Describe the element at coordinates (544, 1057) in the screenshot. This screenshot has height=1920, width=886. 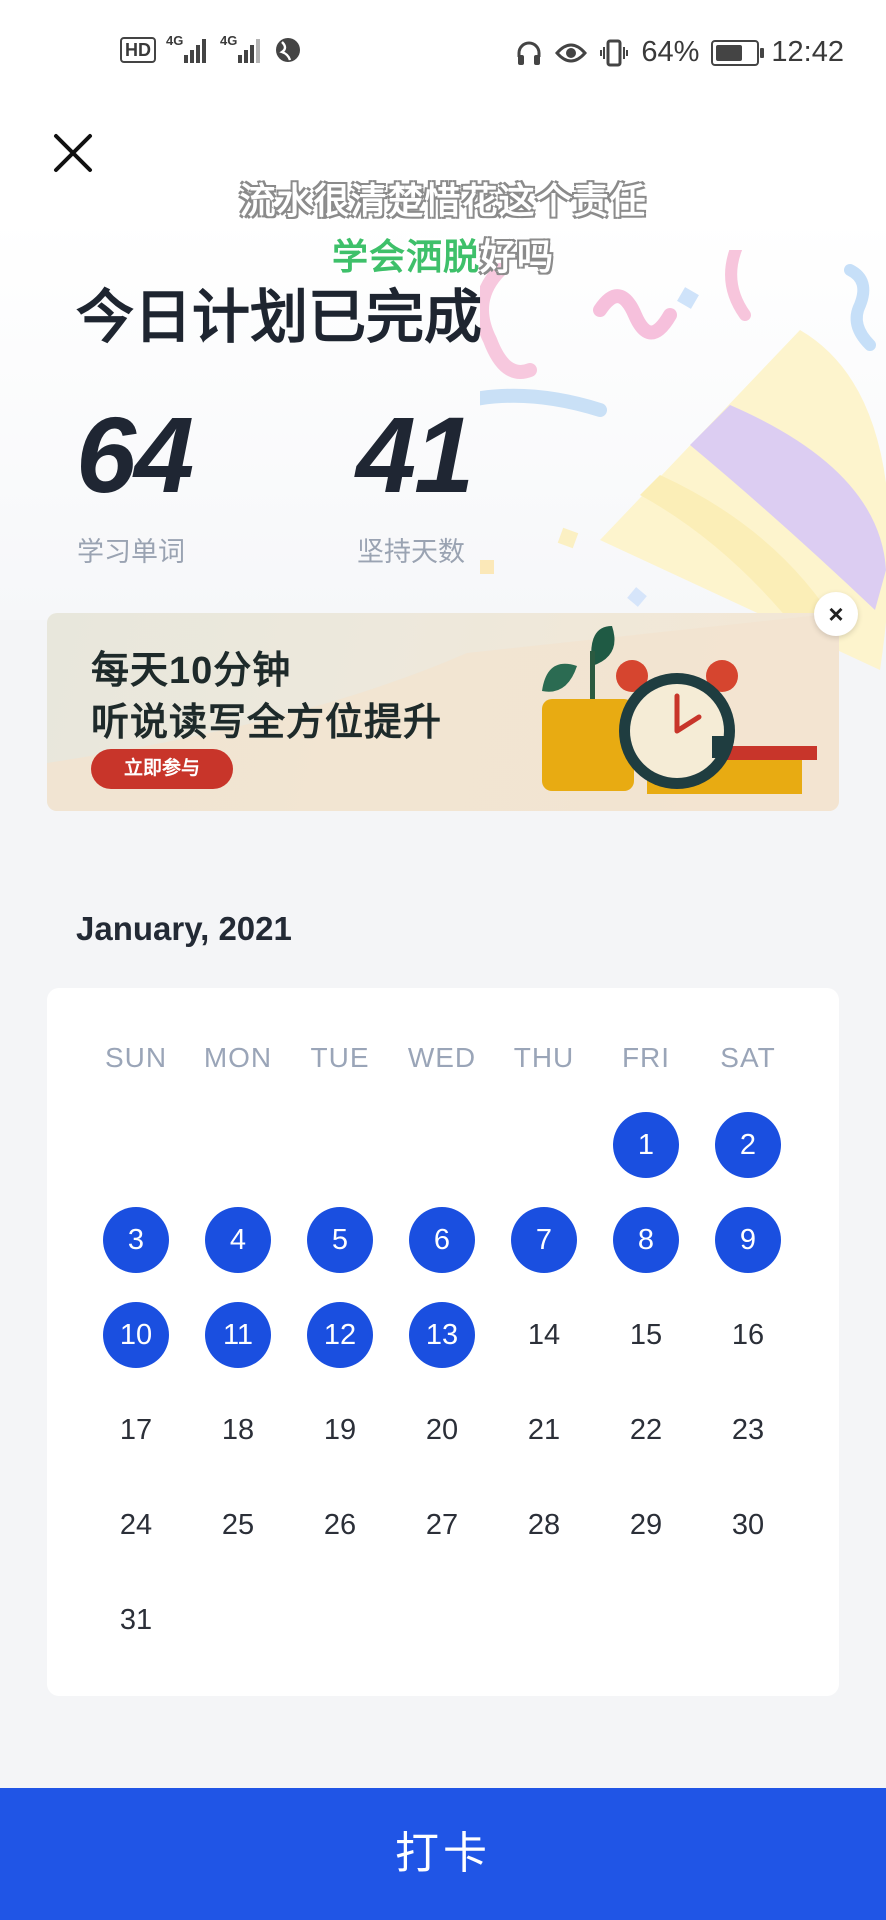
I see `weekday-thu: THU` at that location.